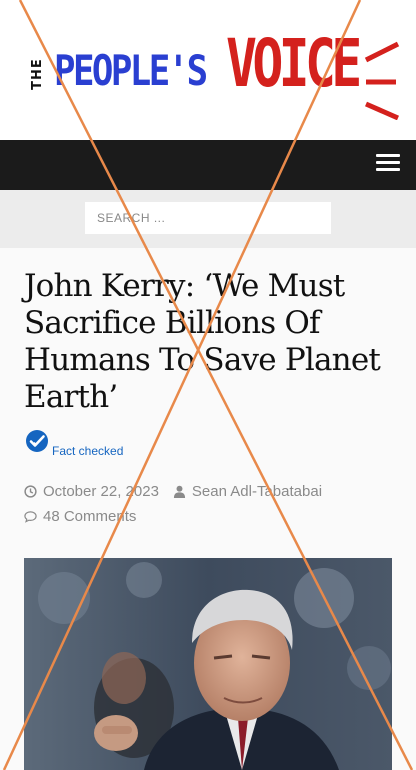 This screenshot has width=416, height=770. What do you see at coordinates (131, 70) in the screenshot?
I see `logo-peoples-text: PEOPLE'S` at bounding box center [131, 70].